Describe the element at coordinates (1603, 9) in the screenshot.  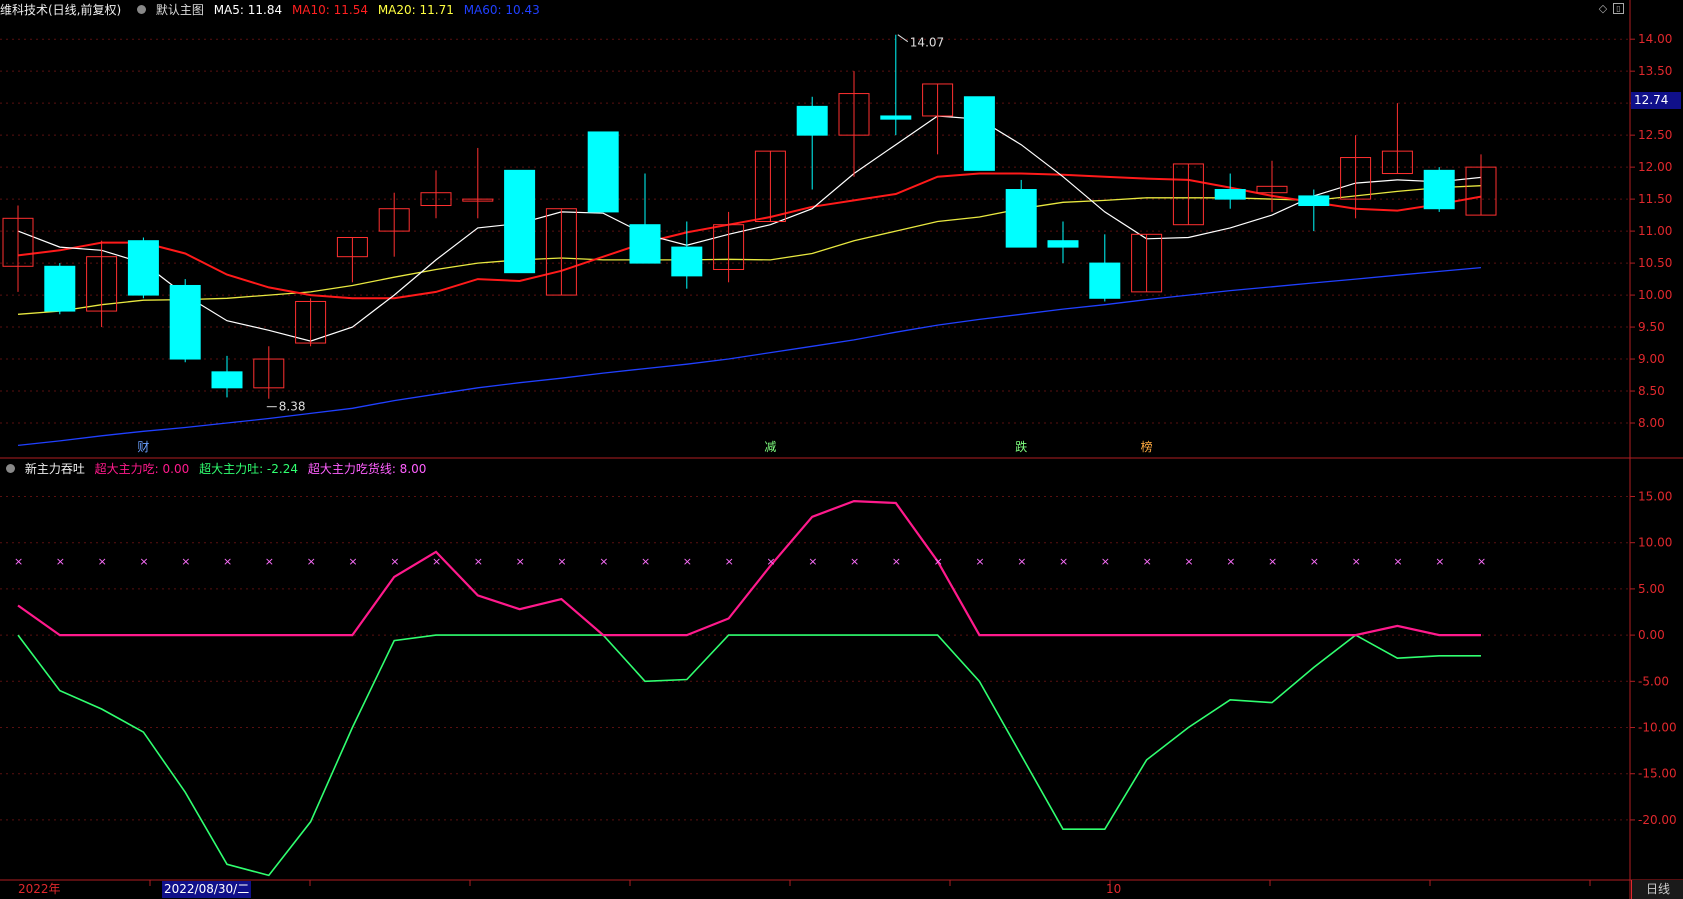
I see `diamond-icon: ◇` at that location.